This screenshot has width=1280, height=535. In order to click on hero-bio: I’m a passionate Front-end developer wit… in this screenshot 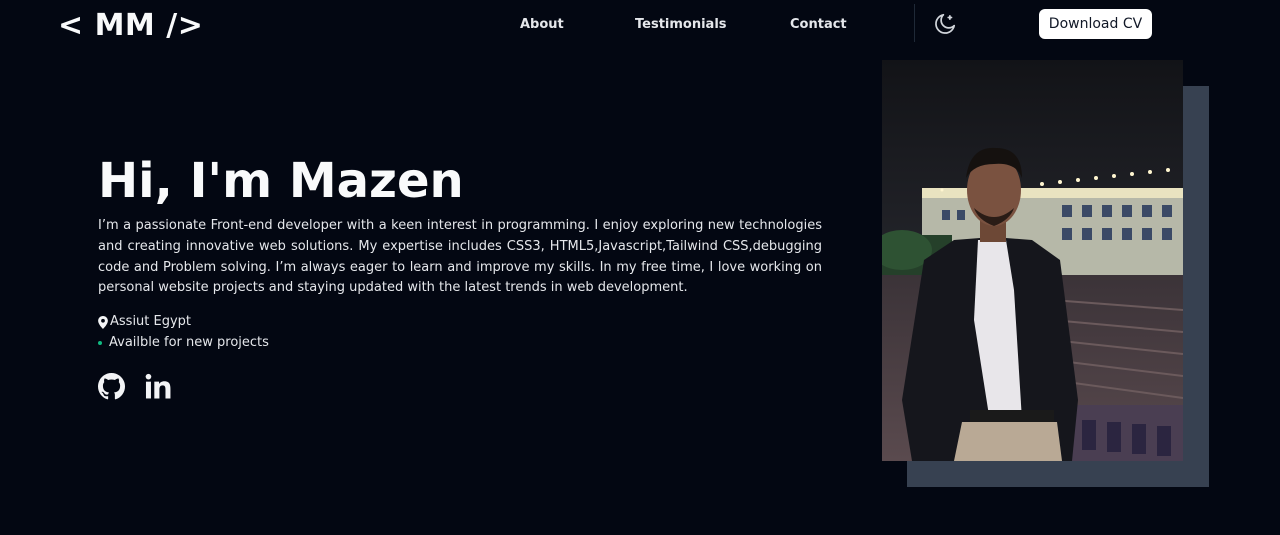, I will do `click(460, 257)`.